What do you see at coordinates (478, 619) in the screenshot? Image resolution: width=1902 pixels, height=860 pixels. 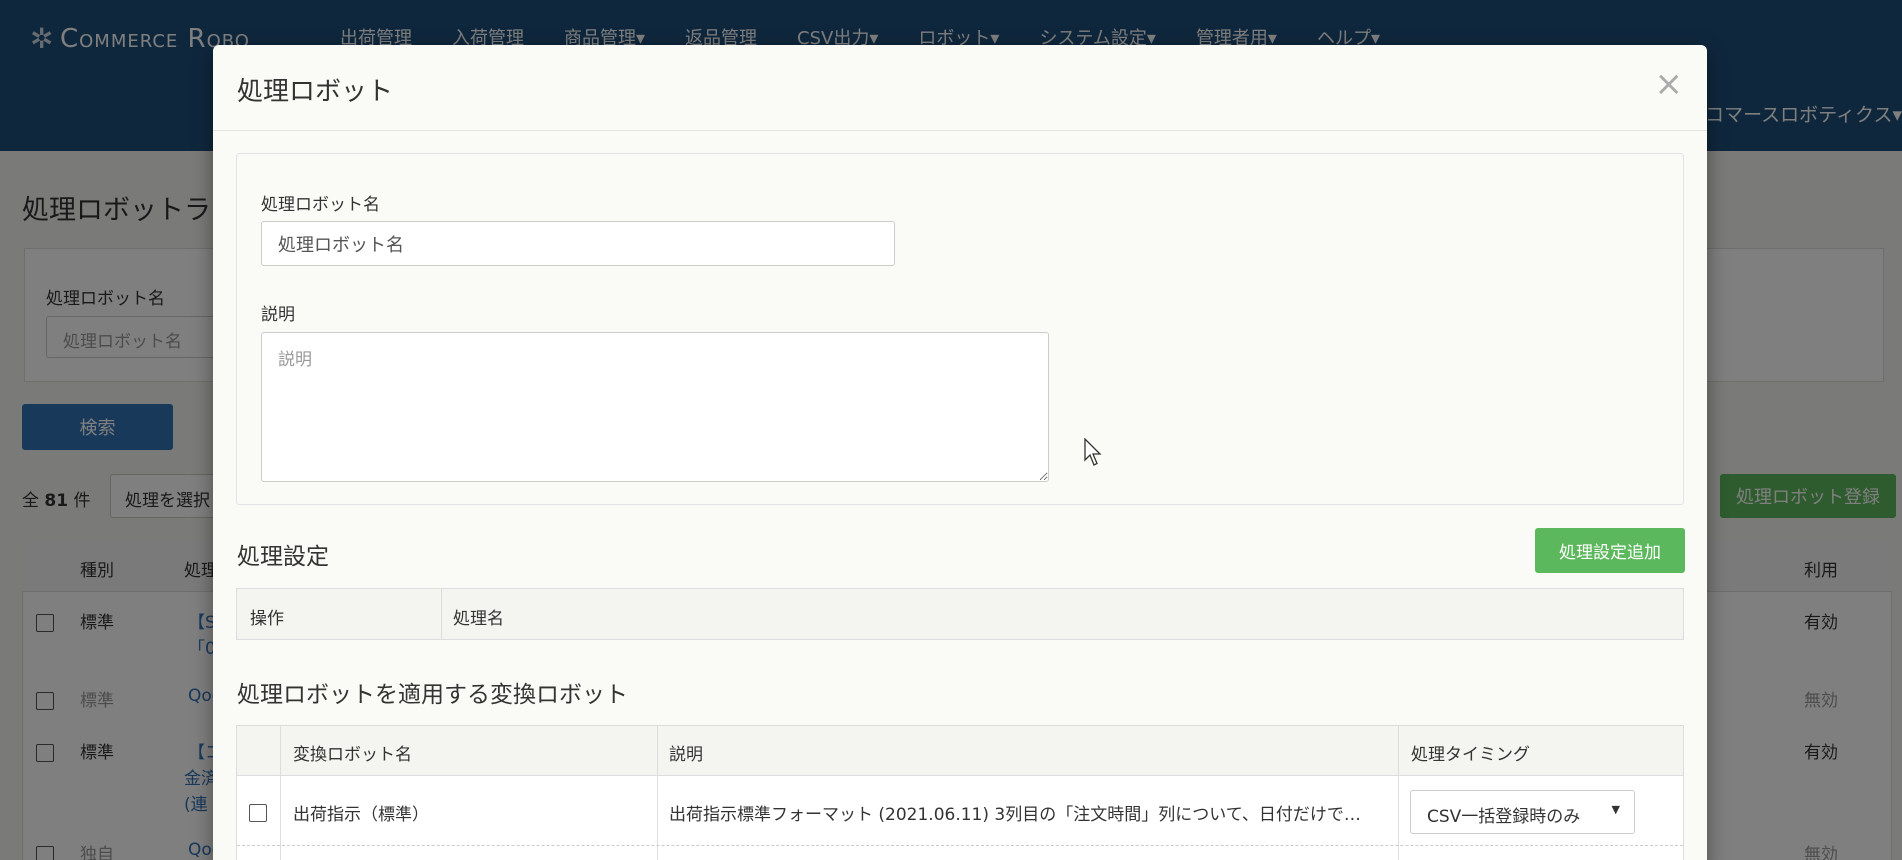 I see `th-process-name: 処理名` at bounding box center [478, 619].